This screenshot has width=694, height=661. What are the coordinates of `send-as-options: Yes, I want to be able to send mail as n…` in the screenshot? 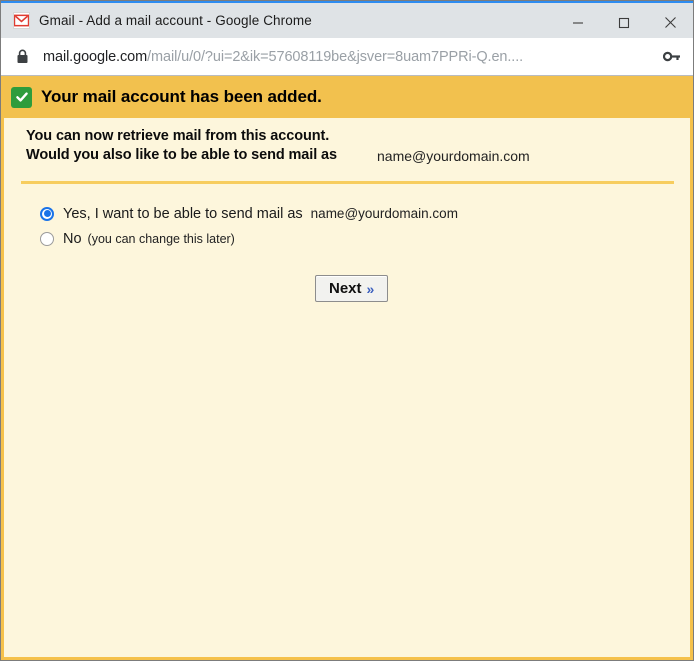 It's located at (358, 226).